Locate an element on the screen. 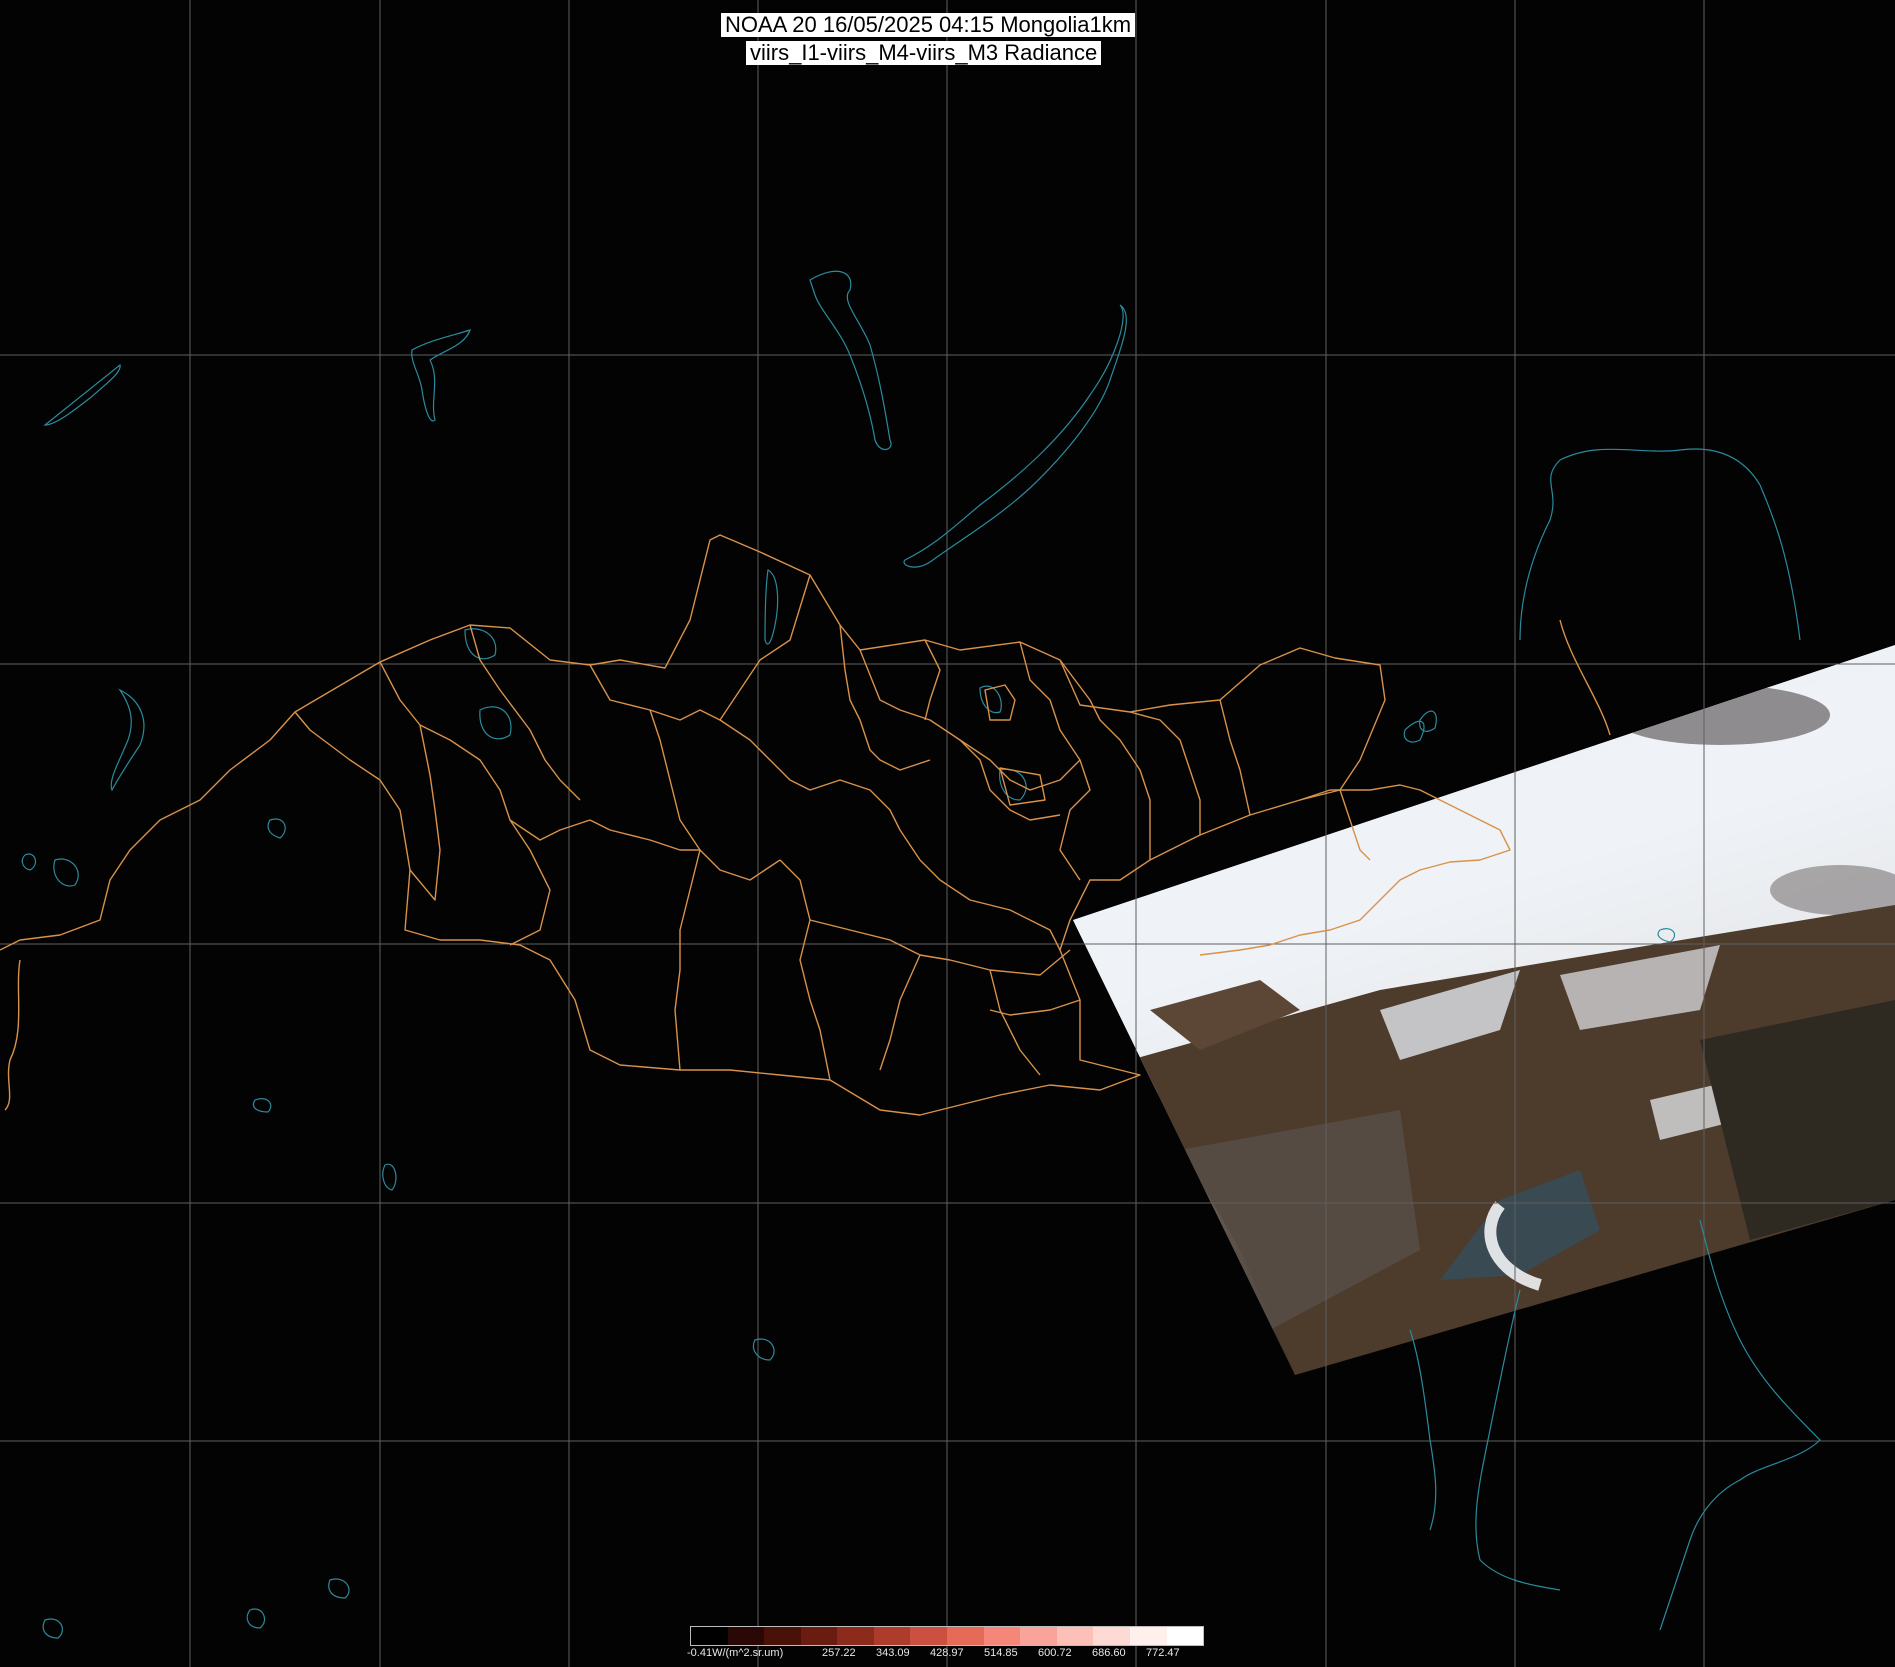  map-title-line2: viirs_I1-viirs_M4-viirs_M3 Radiance is located at coordinates (924, 53).